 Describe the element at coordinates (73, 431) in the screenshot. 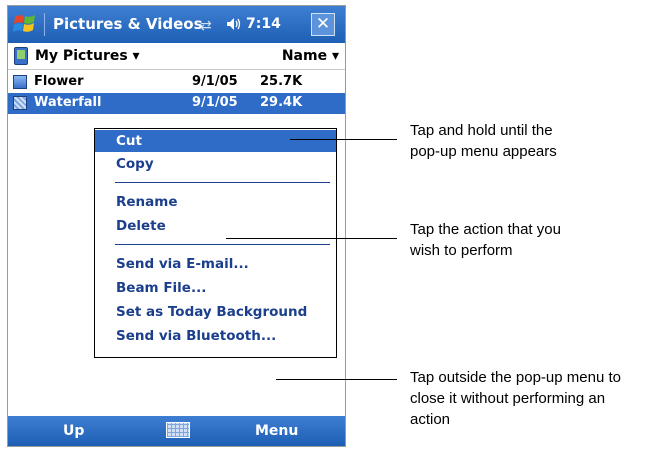

I see `up-softkey: Up` at that location.